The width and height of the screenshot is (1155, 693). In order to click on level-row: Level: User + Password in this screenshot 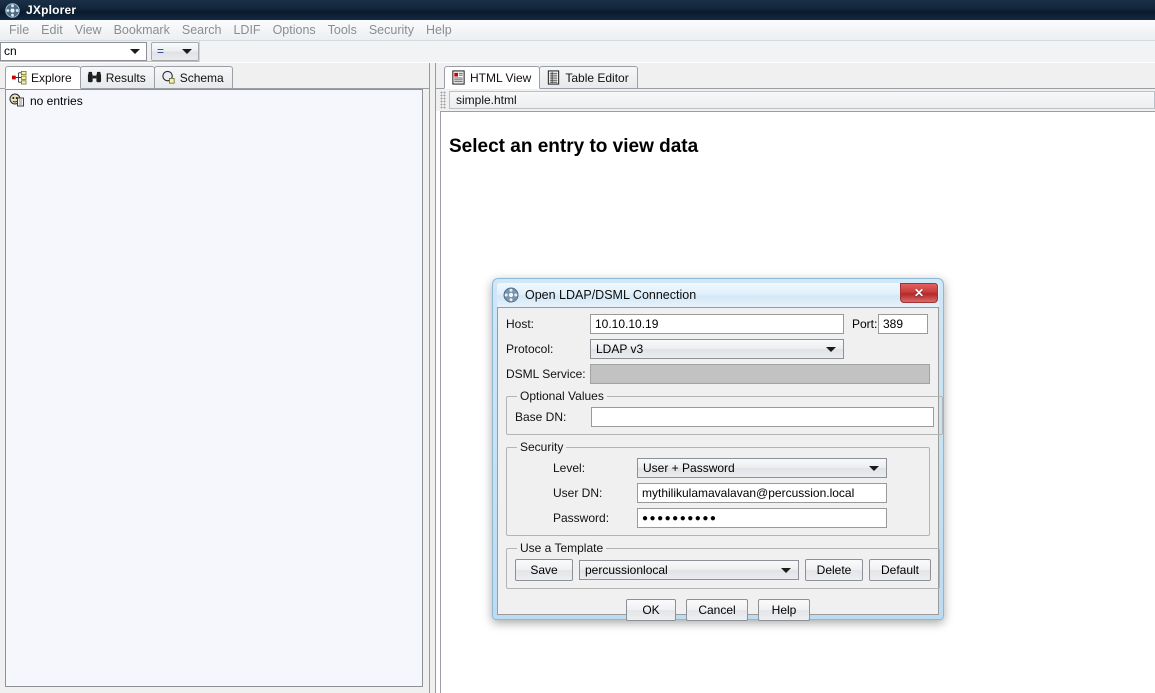, I will do `click(718, 468)`.